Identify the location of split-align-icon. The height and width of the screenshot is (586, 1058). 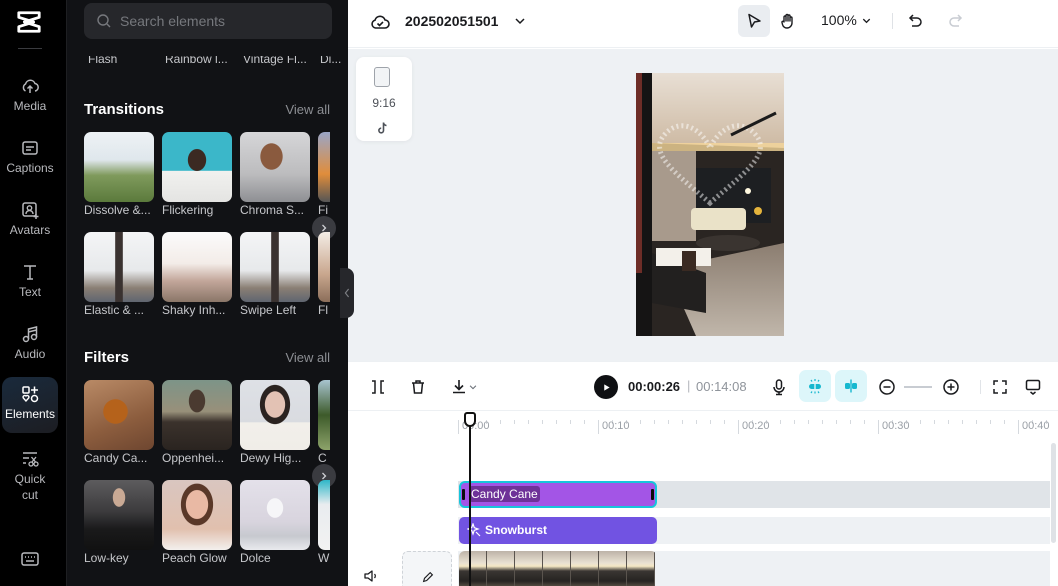
(851, 386).